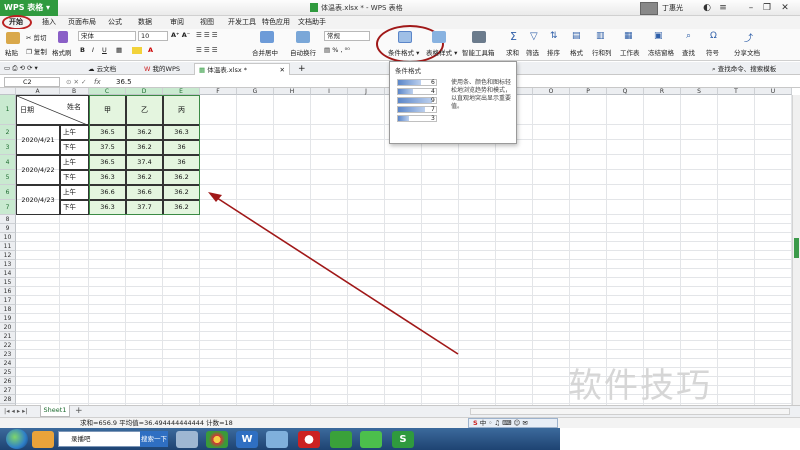 The width and height of the screenshot is (800, 450). Describe the element at coordinates (247, 439) in the screenshot. I see `wps-writer-taskbar-icon: W` at that location.